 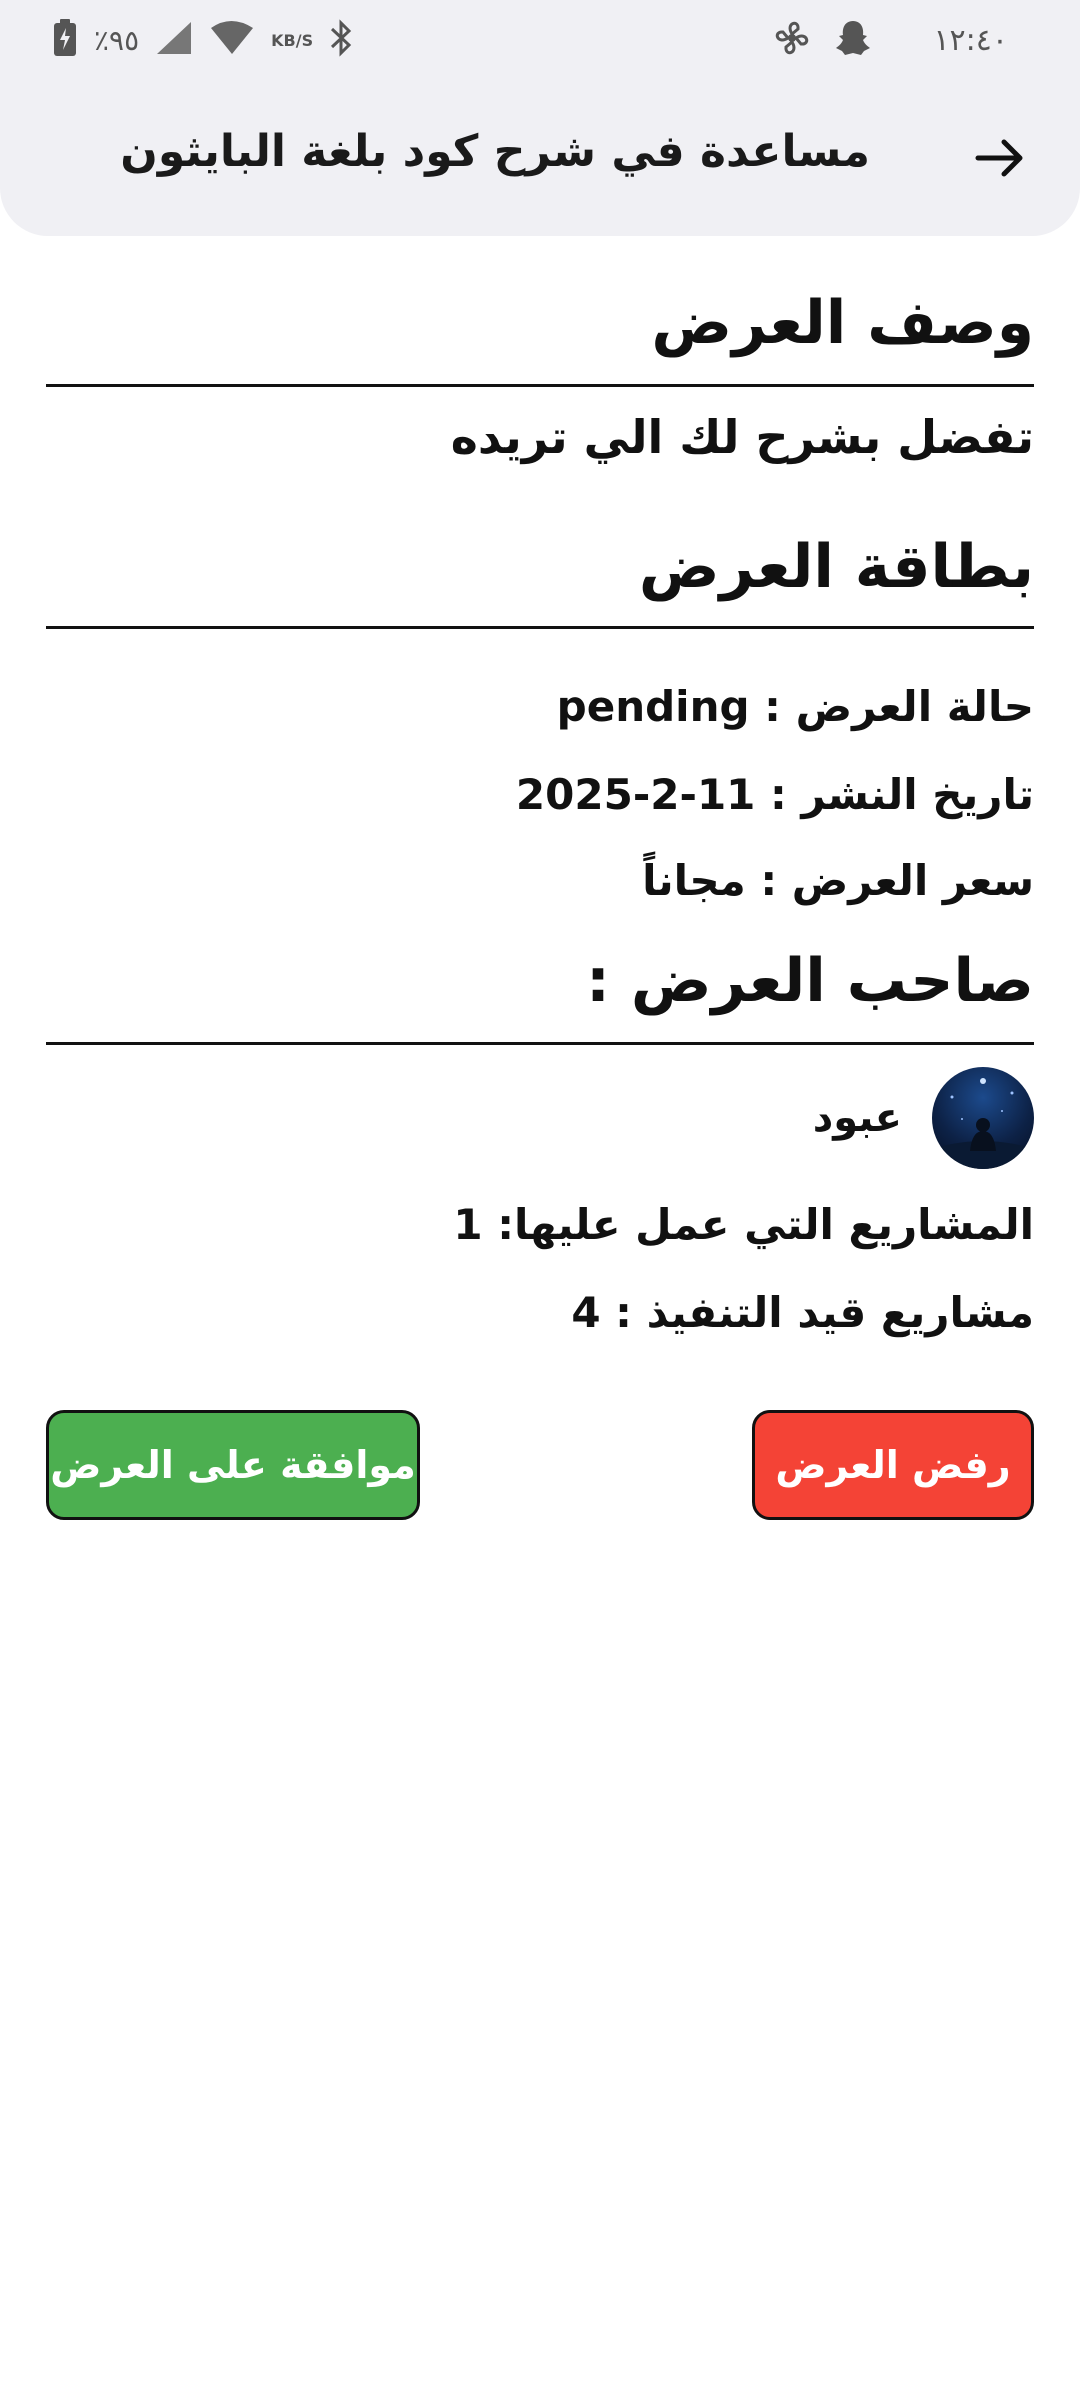 What do you see at coordinates (970, 40) in the screenshot?
I see `status-time: ١٢:٤٠` at bounding box center [970, 40].